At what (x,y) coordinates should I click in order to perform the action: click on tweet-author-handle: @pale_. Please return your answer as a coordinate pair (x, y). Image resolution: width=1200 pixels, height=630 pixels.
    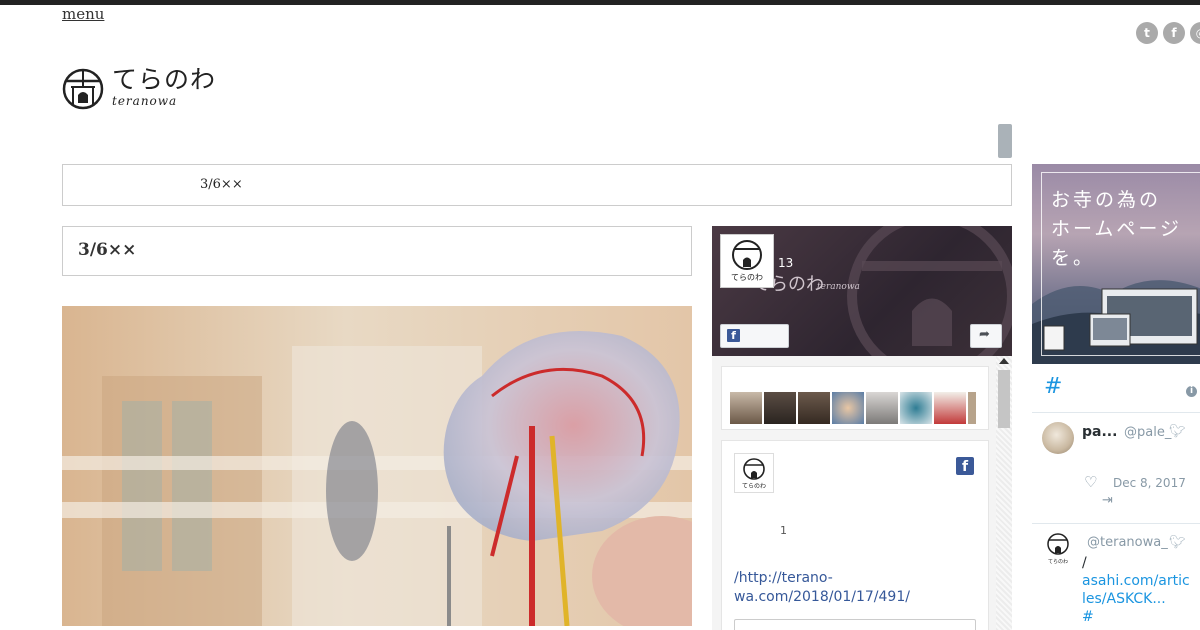
    Looking at the image, I should click on (1147, 432).